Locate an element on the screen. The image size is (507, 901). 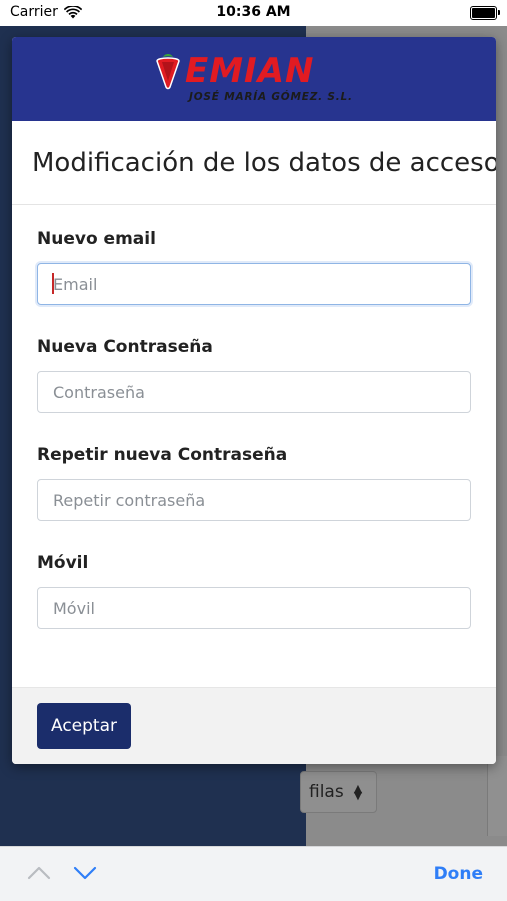
modal-header: Modificación de los datos de acceso is located at coordinates (254, 163).